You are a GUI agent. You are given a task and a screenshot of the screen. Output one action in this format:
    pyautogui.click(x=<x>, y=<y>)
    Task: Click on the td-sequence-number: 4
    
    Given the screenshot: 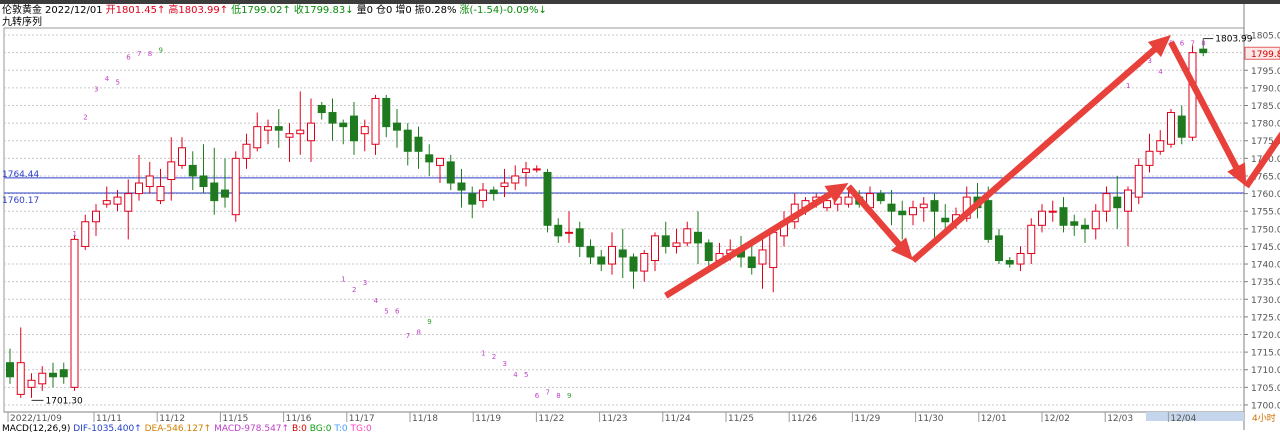 What is the action you would take?
    pyautogui.click(x=376, y=301)
    